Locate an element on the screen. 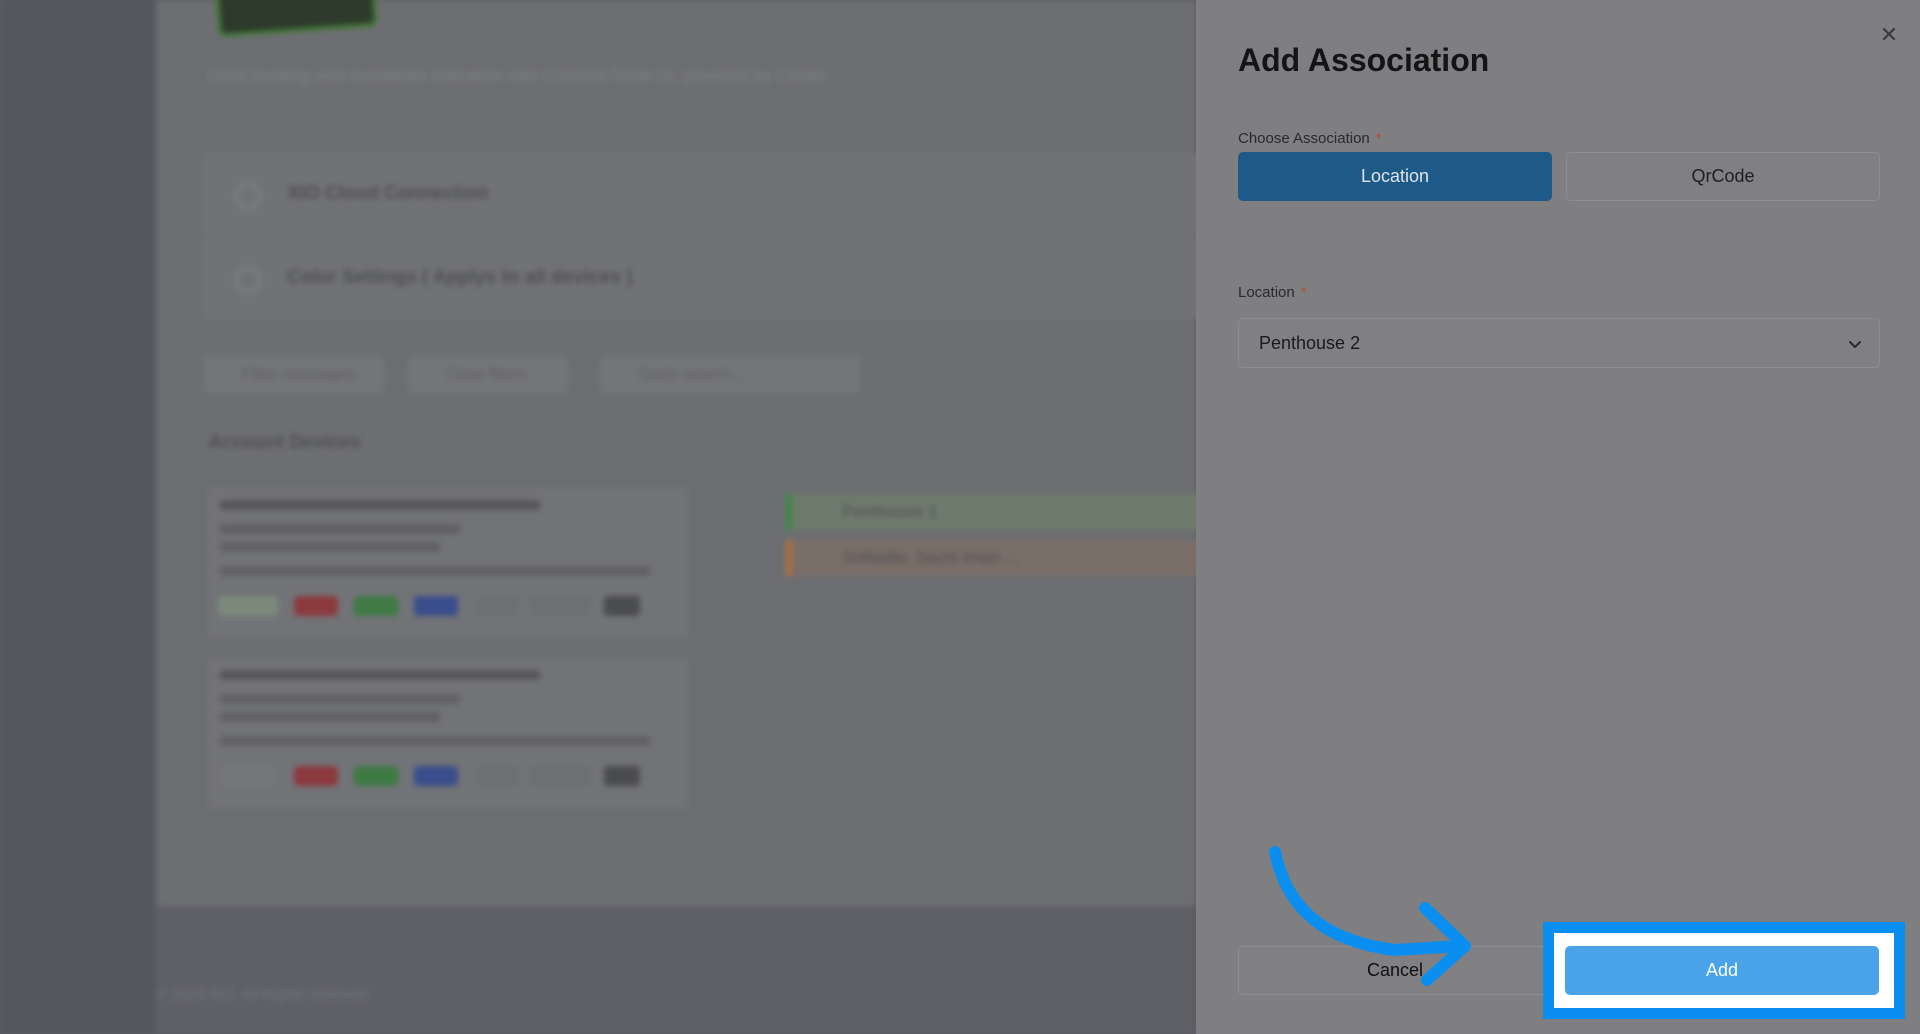 This screenshot has height=1034, width=1920. footer-copyright: © 2023 XiO. All Rights reserved is located at coordinates (262, 994).